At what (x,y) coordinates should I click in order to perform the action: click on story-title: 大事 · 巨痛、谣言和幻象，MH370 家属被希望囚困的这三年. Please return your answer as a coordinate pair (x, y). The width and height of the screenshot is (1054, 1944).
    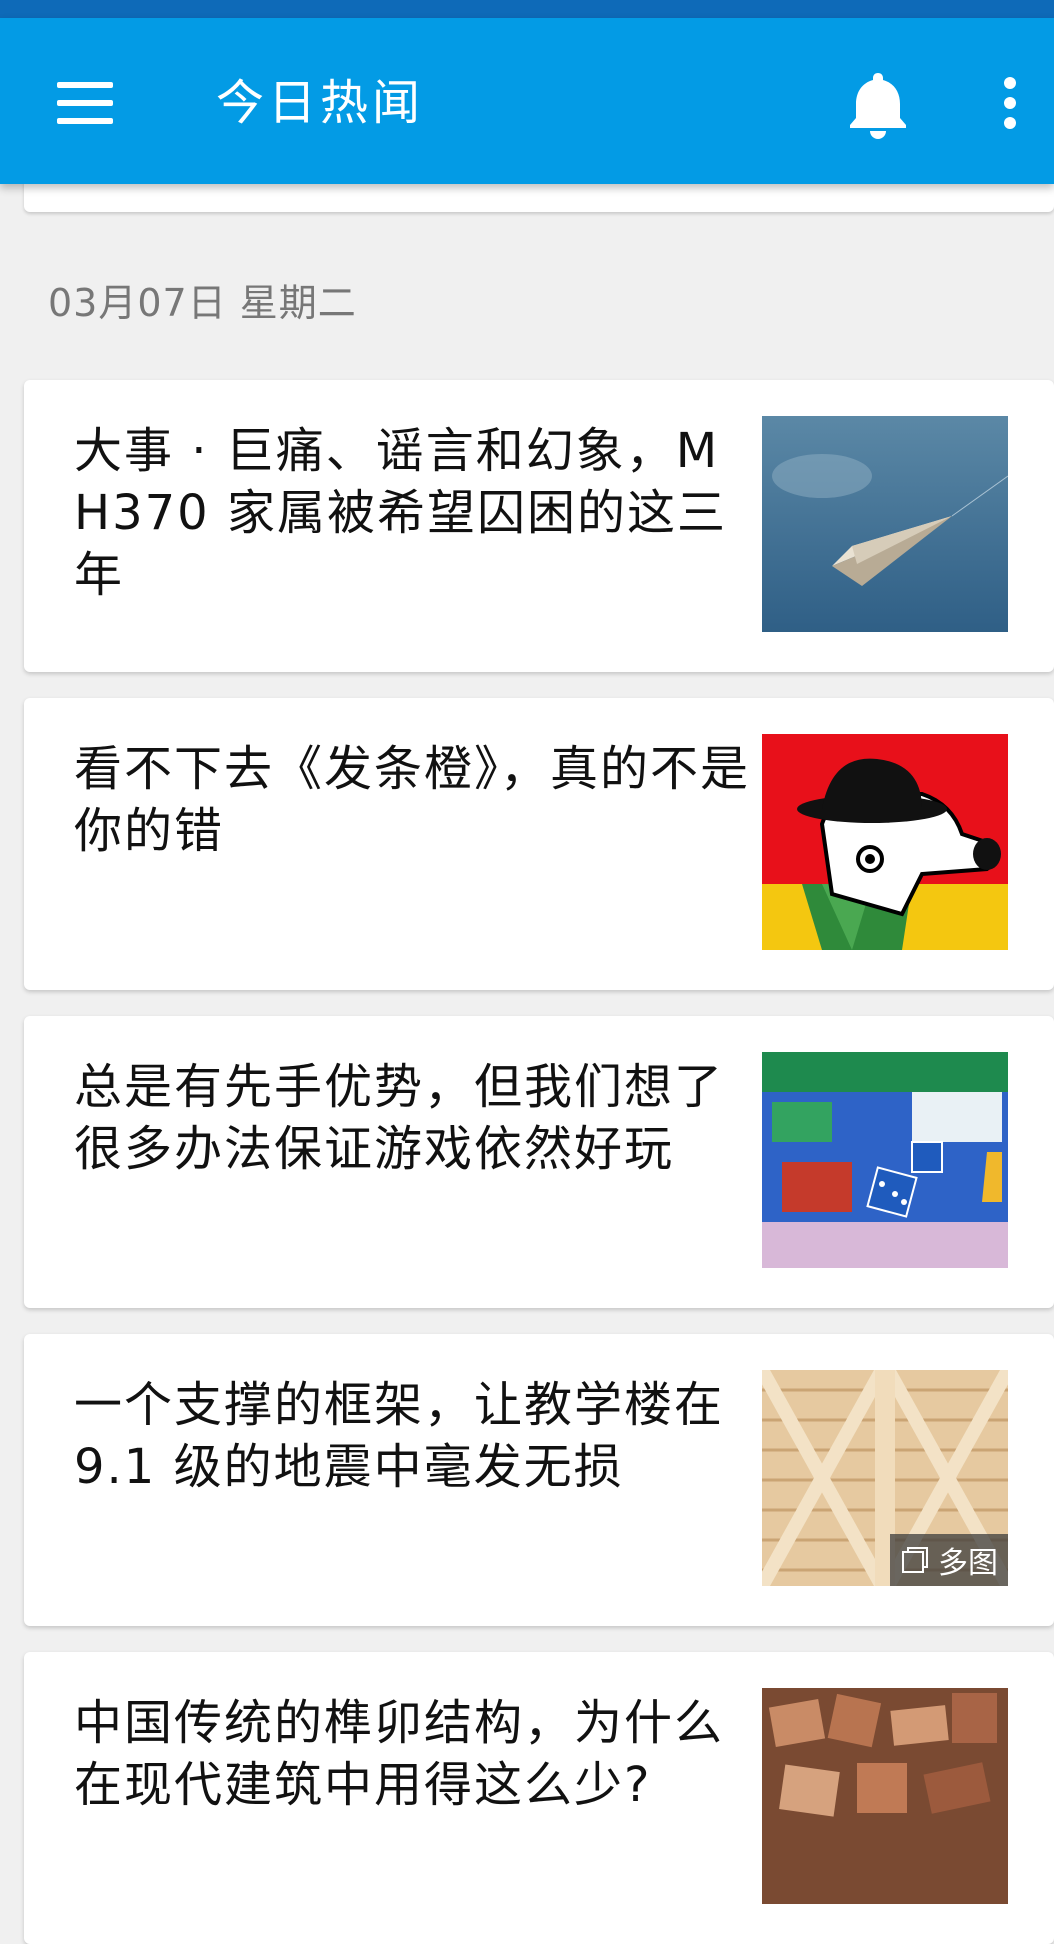
    Looking at the image, I should click on (400, 513).